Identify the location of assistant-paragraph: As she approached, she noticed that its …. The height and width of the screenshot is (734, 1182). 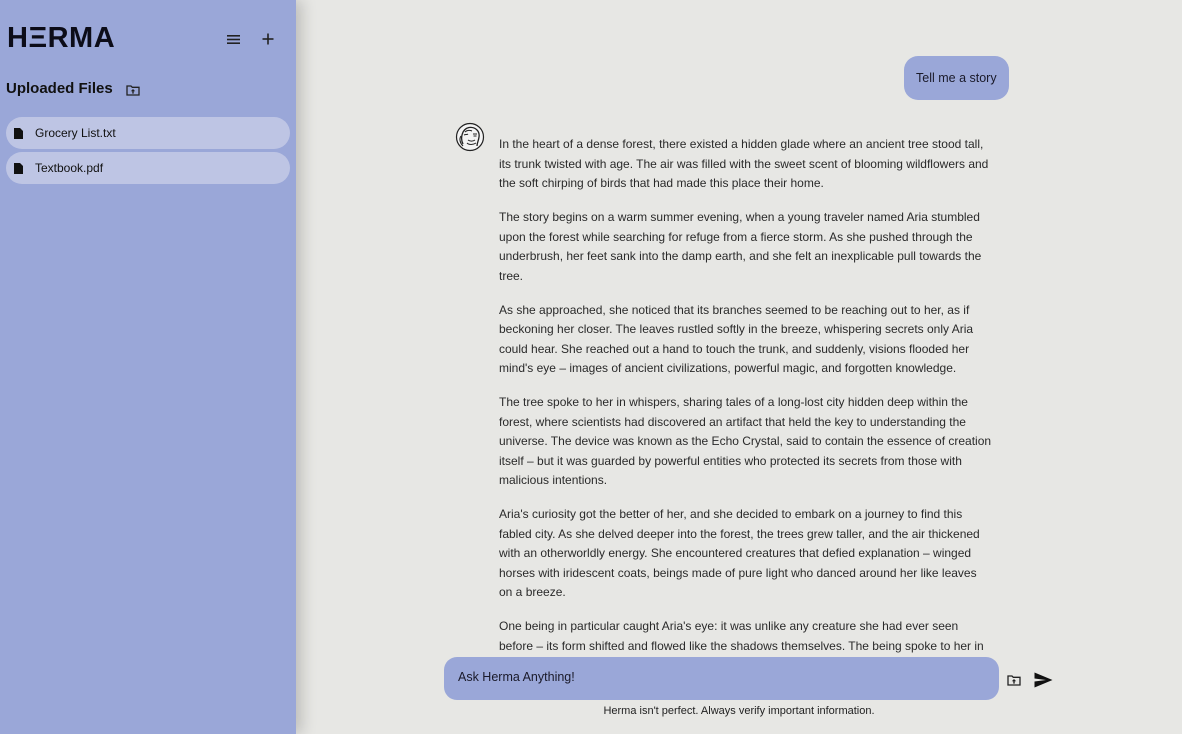
(736, 339).